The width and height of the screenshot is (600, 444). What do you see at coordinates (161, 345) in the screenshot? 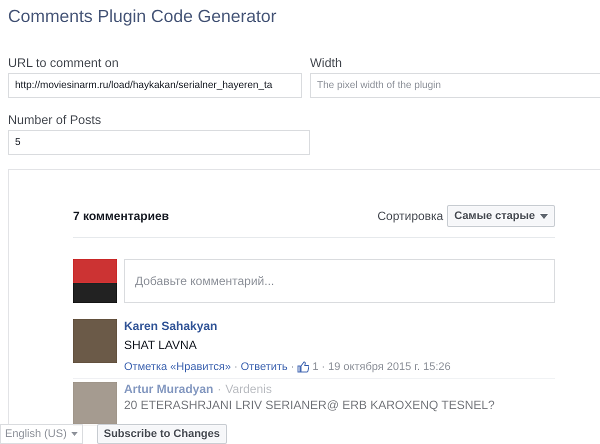
I see `comment-text: SHAT LAVNA` at bounding box center [161, 345].